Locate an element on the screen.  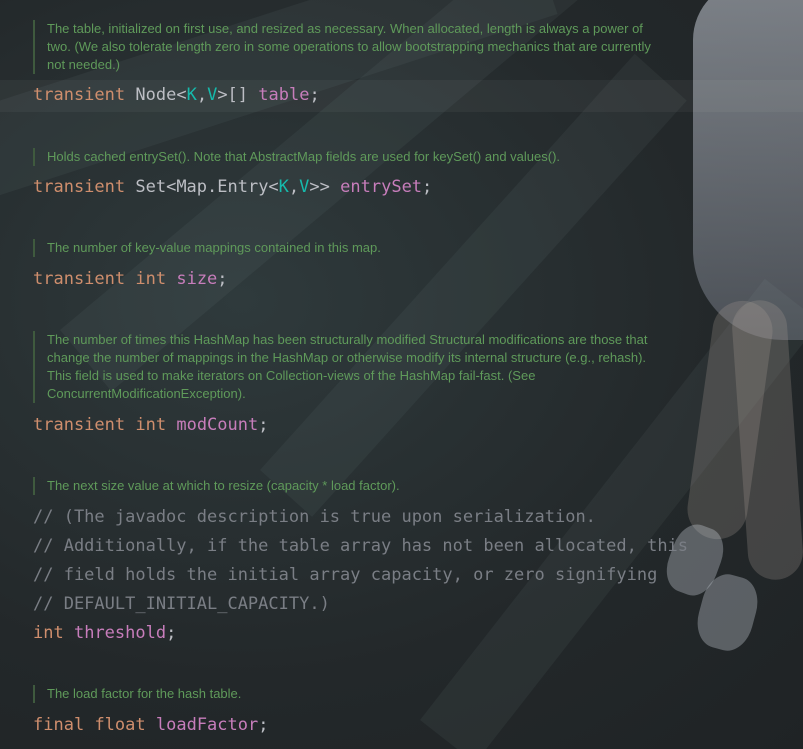
type-name: >> is located at coordinates (319, 187).